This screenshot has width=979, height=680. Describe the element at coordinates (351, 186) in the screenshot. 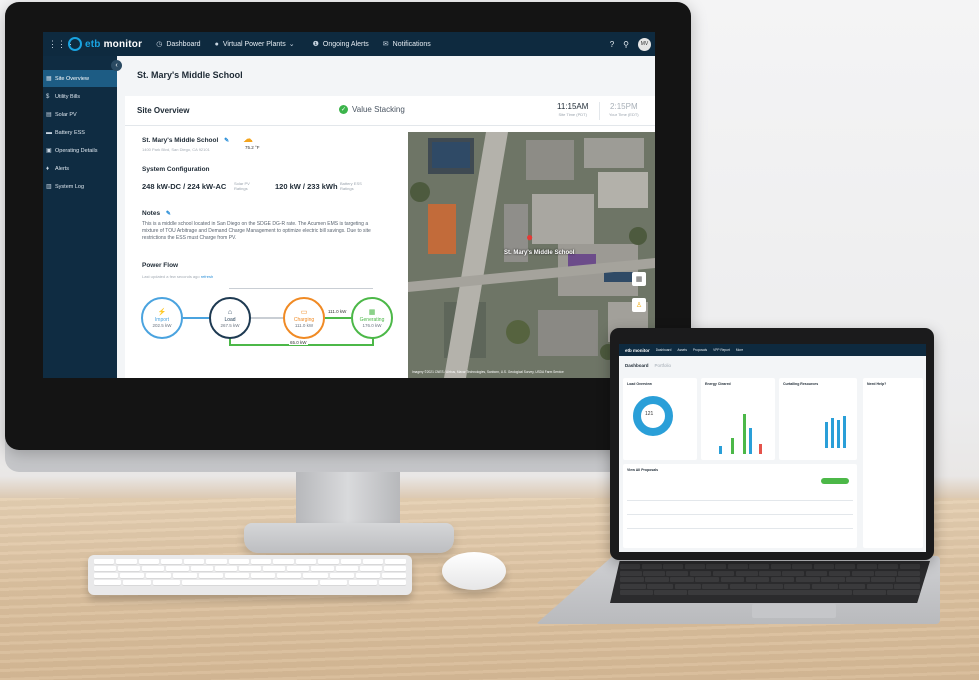

I see `battery-config-label: Battery ESS Ratings` at that location.